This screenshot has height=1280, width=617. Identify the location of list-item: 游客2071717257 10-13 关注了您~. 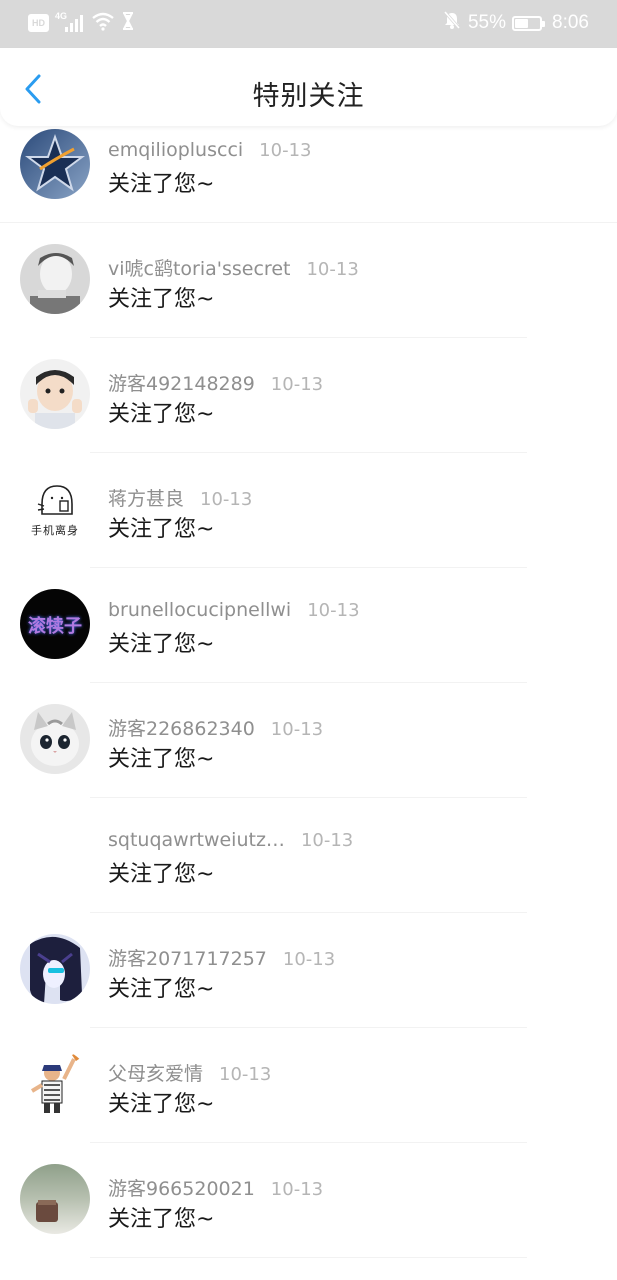
(308, 970).